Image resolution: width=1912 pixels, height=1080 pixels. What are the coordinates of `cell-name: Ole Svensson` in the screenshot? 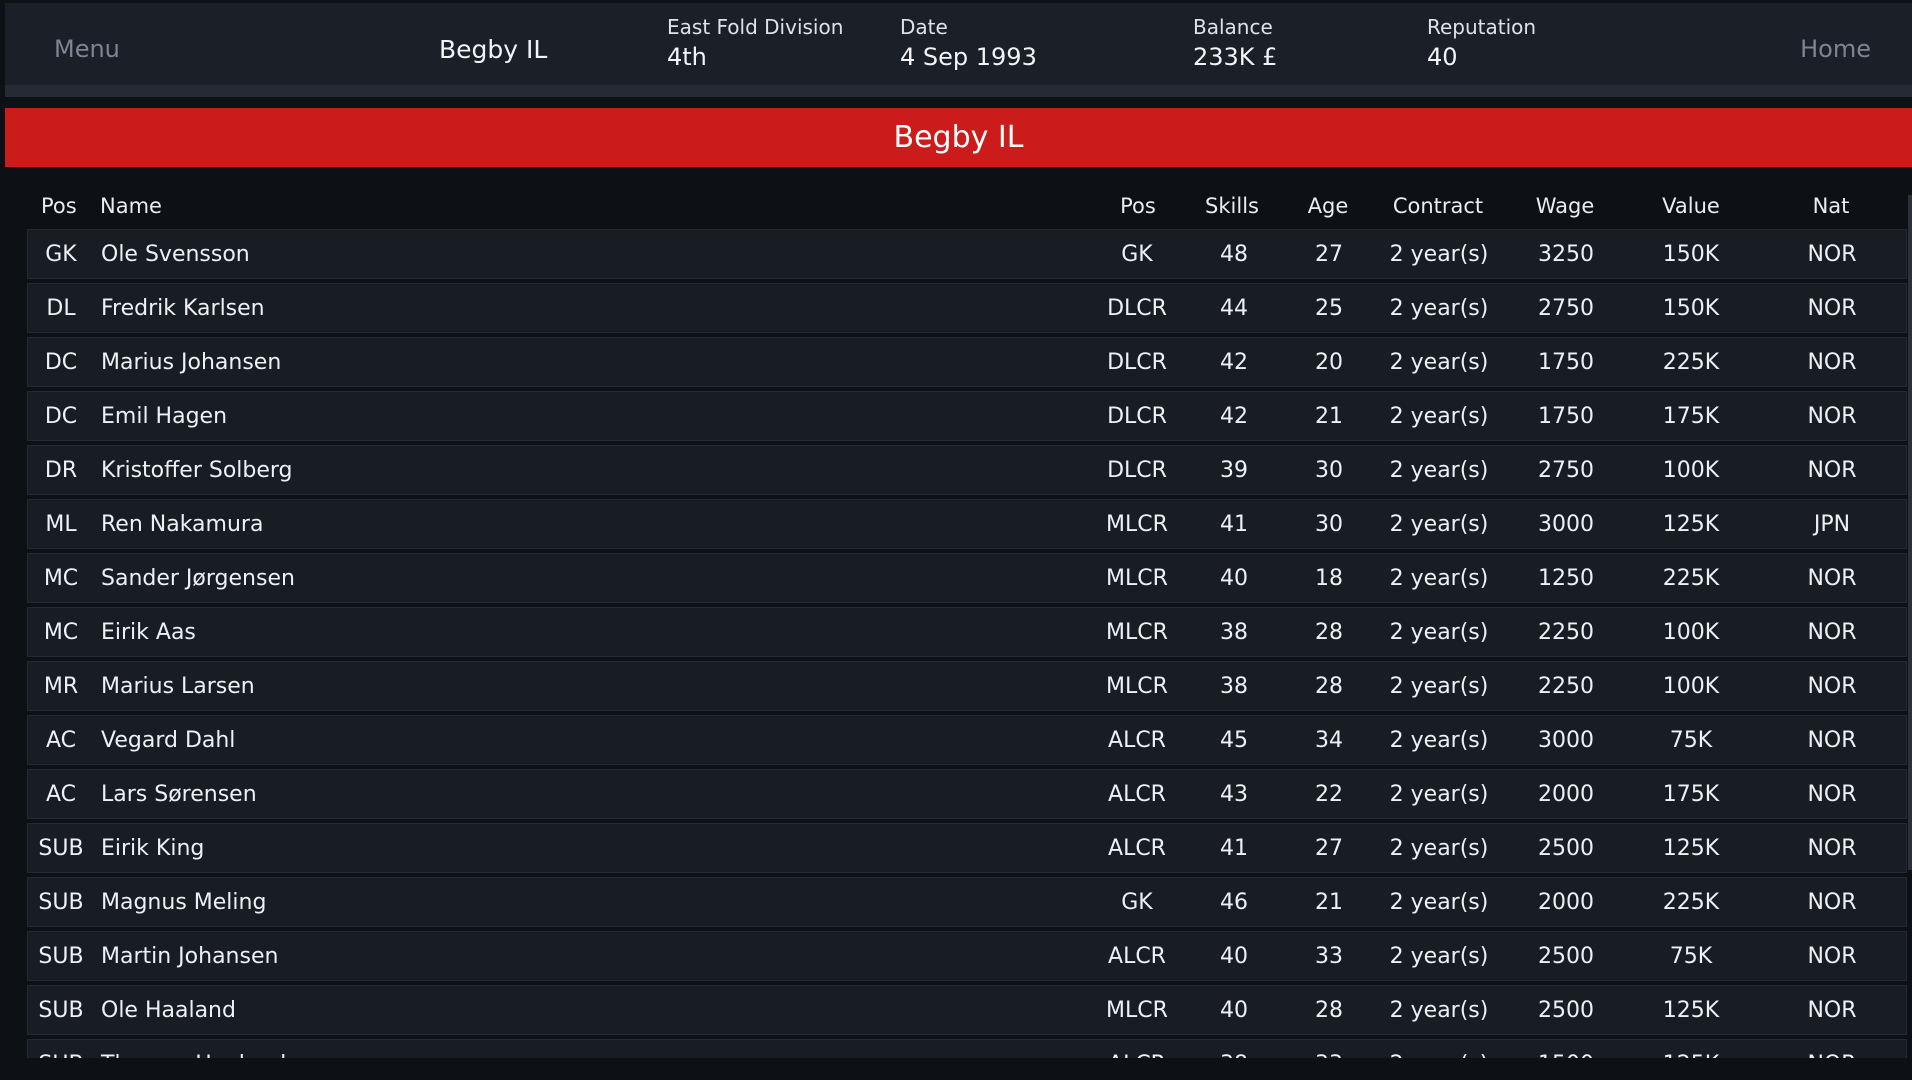 It's located at (175, 254).